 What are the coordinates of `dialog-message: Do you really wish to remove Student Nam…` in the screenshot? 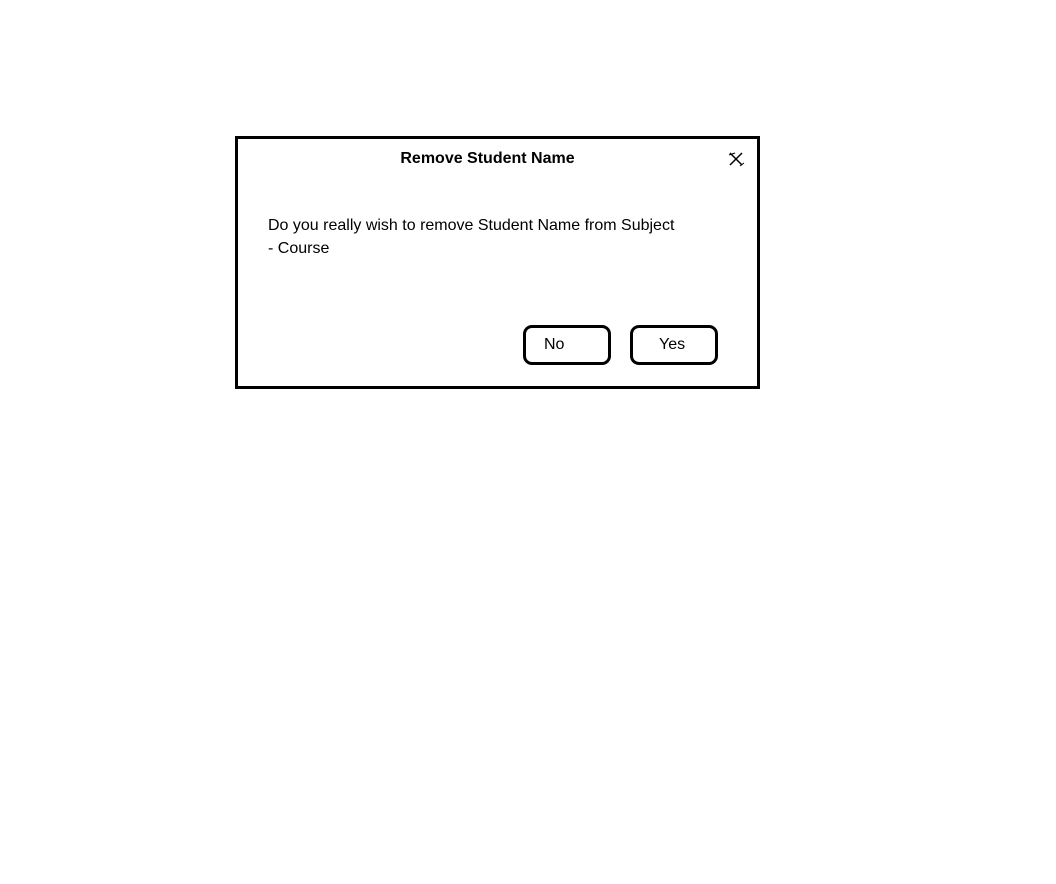 It's located at (493, 237).